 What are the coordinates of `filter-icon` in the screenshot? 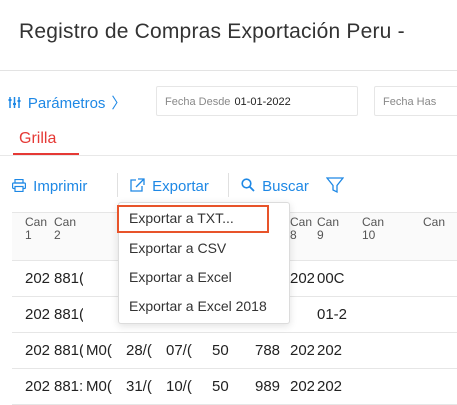 It's located at (335, 187).